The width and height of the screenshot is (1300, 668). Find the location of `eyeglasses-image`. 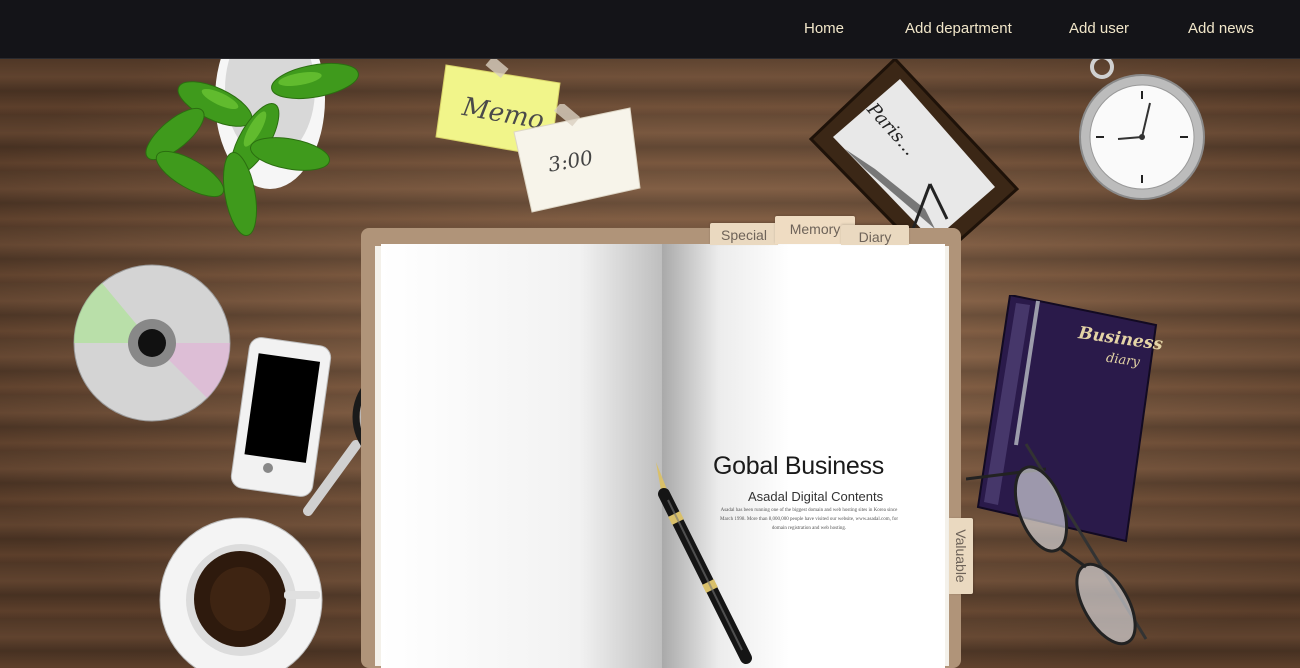

eyeglasses-image is located at coordinates (1057, 544).